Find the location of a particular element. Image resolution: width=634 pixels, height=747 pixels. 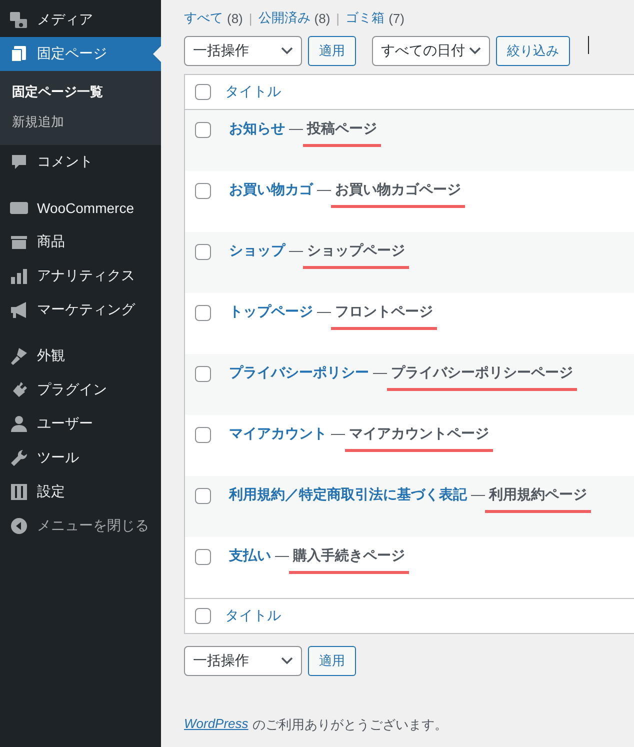

footer-text: のご利用ありがとうございます。 is located at coordinates (350, 725).